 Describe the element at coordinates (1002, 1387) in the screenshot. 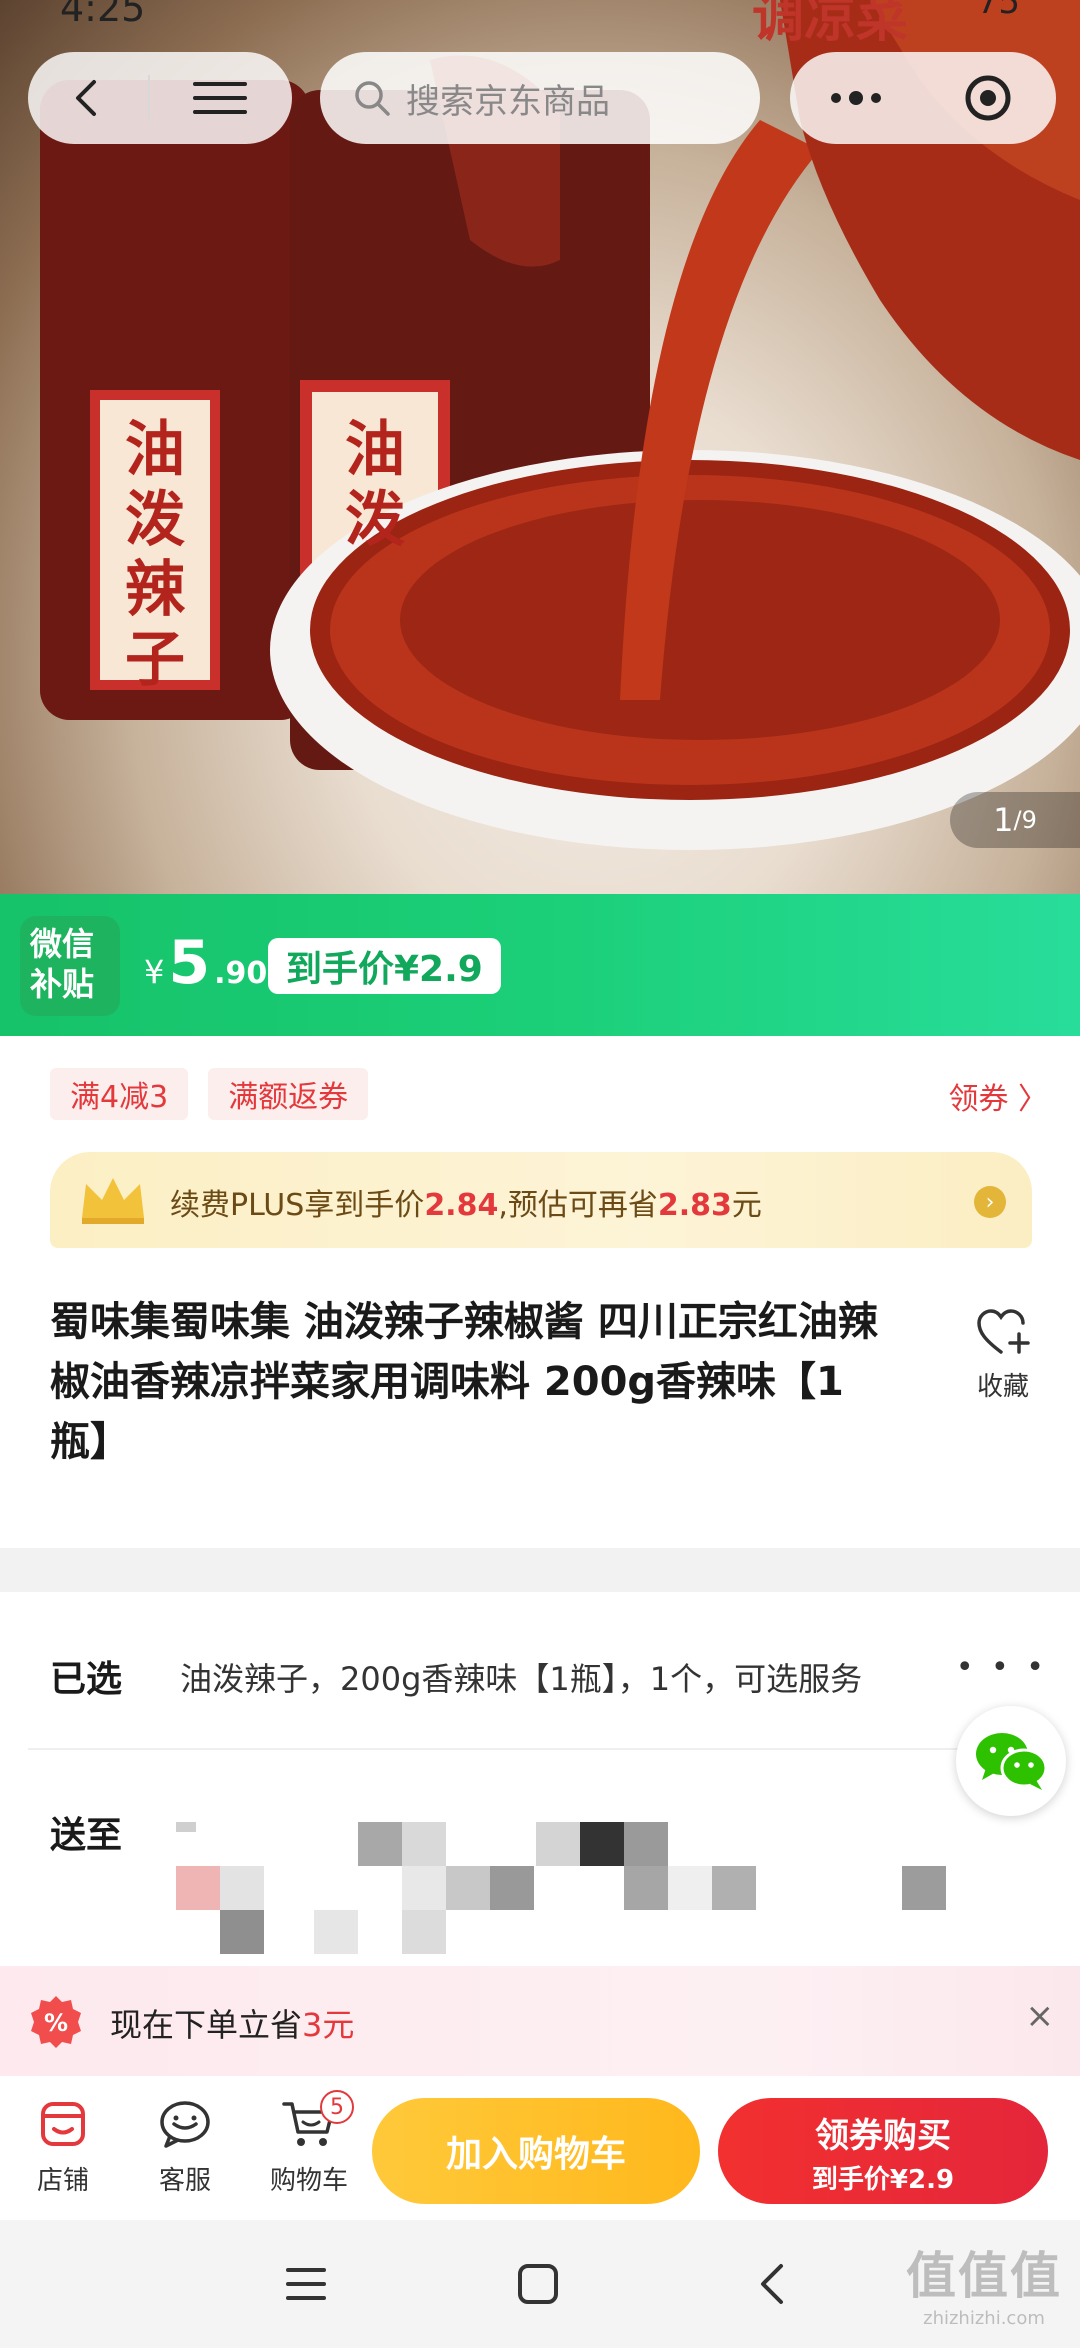

I see `favorite-label: 收藏` at that location.